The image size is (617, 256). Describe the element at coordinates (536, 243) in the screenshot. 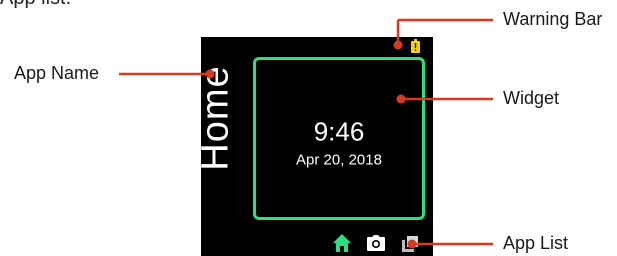

I see `label-app-list: App List` at that location.